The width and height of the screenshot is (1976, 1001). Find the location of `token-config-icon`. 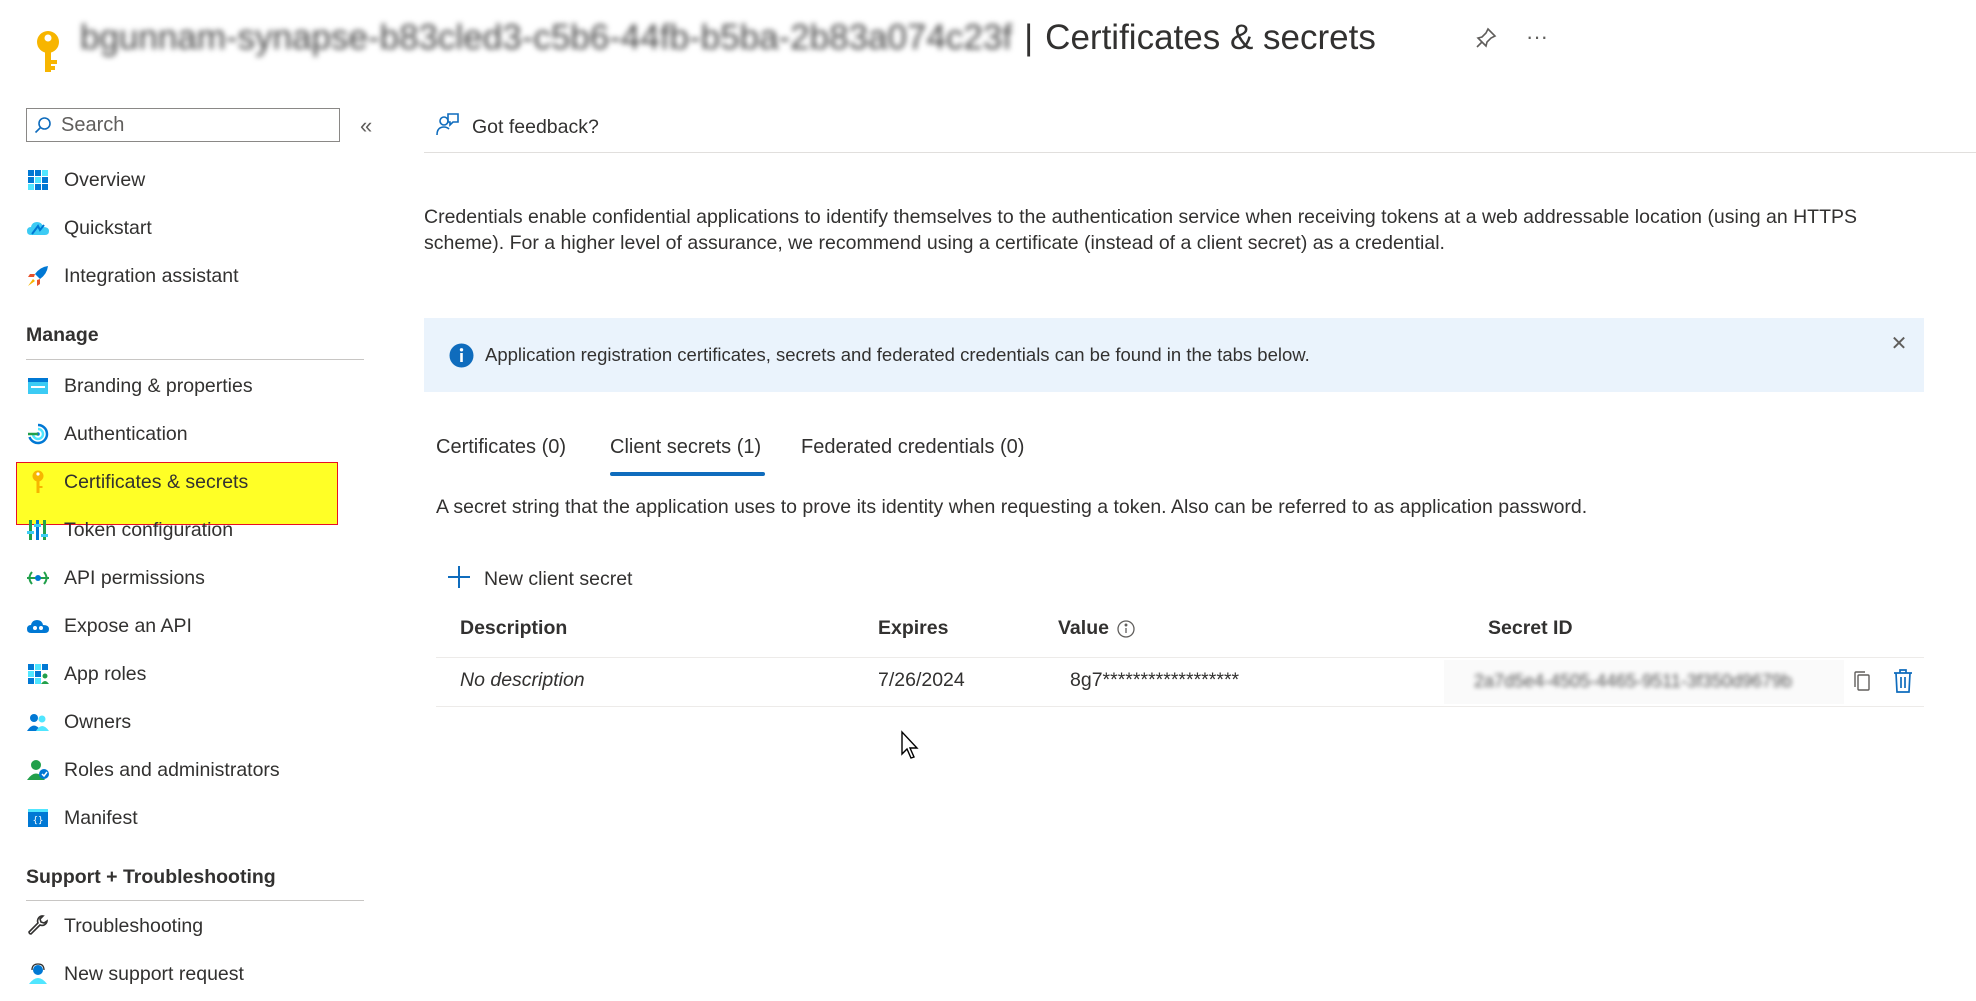

token-config-icon is located at coordinates (38, 530).